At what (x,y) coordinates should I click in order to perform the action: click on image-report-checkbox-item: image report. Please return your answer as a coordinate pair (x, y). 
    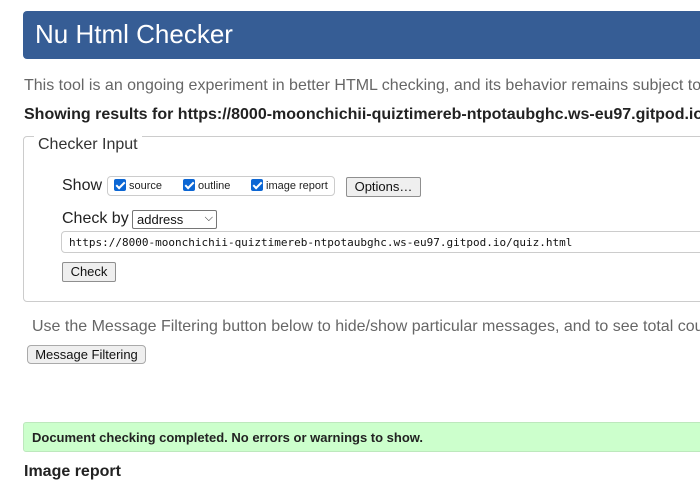
    Looking at the image, I should click on (289, 186).